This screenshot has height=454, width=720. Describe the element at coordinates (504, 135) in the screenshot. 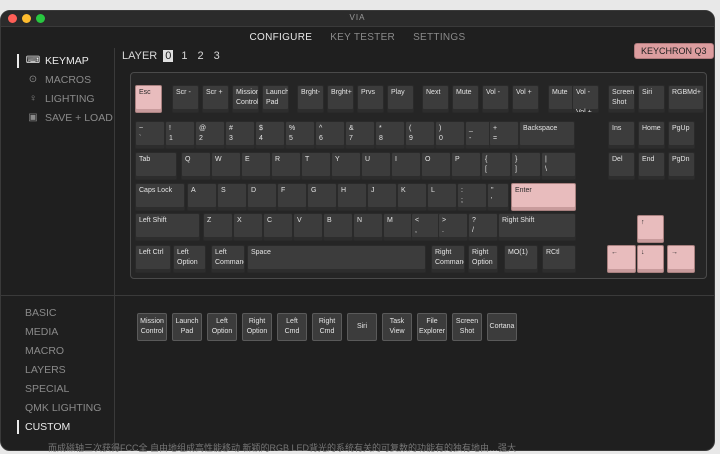

I see `key-symbol: + =` at that location.